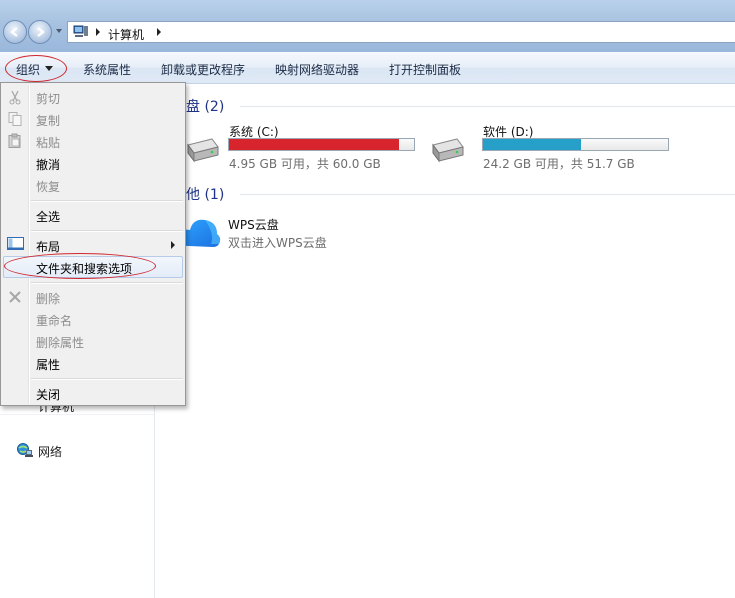 The image size is (735, 598). What do you see at coordinates (48, 217) in the screenshot?
I see `menu-item-select-all-label: 全选` at bounding box center [48, 217].